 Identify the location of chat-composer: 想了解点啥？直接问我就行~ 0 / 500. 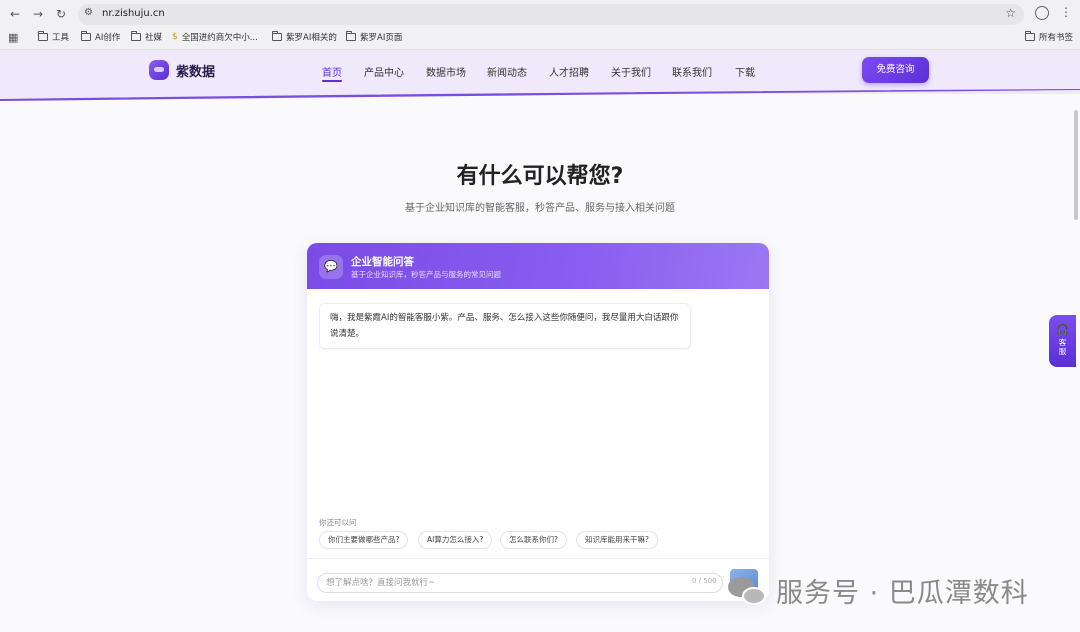
(538, 579).